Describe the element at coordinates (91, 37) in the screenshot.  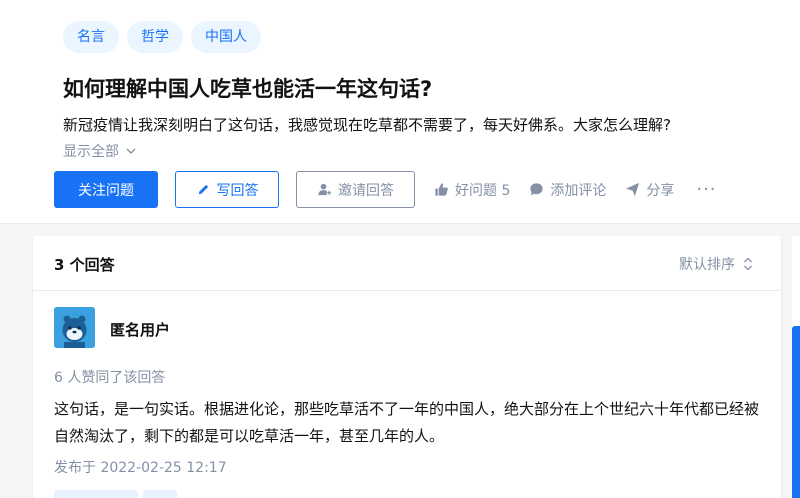
I see `topic-tag: 名言` at that location.